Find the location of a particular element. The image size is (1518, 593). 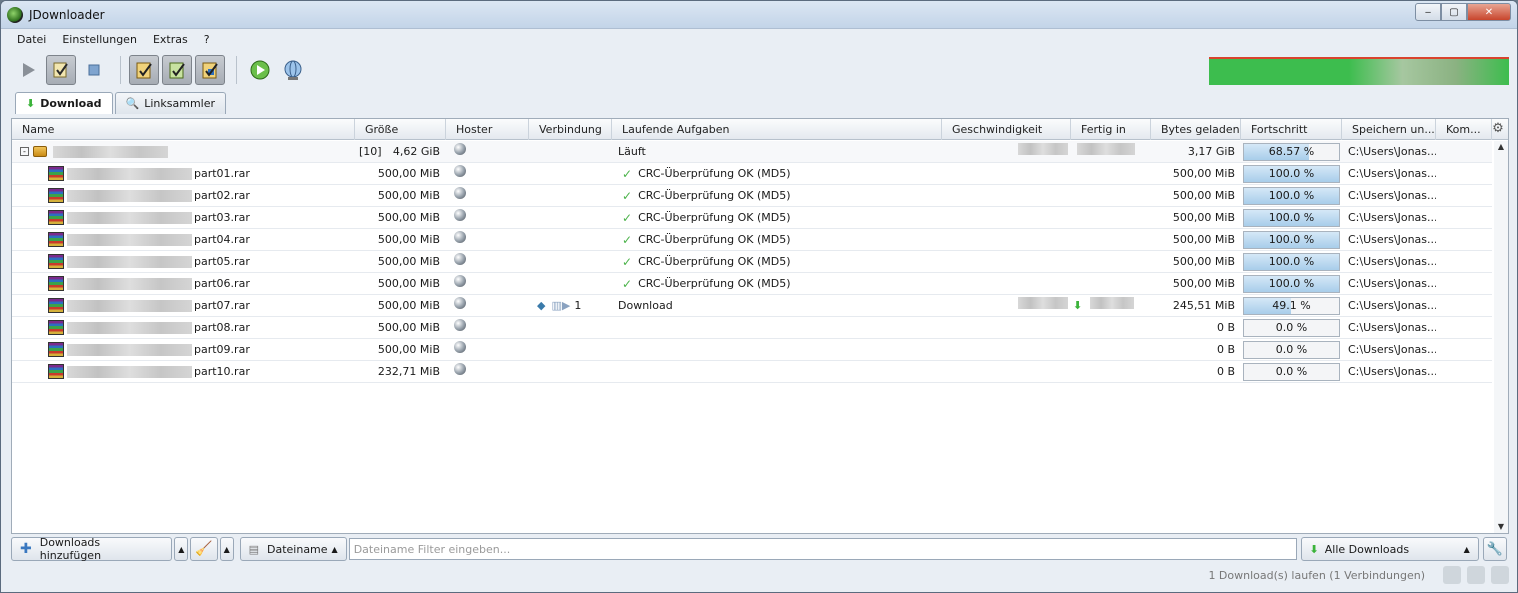

menu-einstellungen: Einstellungen is located at coordinates (99, 40).